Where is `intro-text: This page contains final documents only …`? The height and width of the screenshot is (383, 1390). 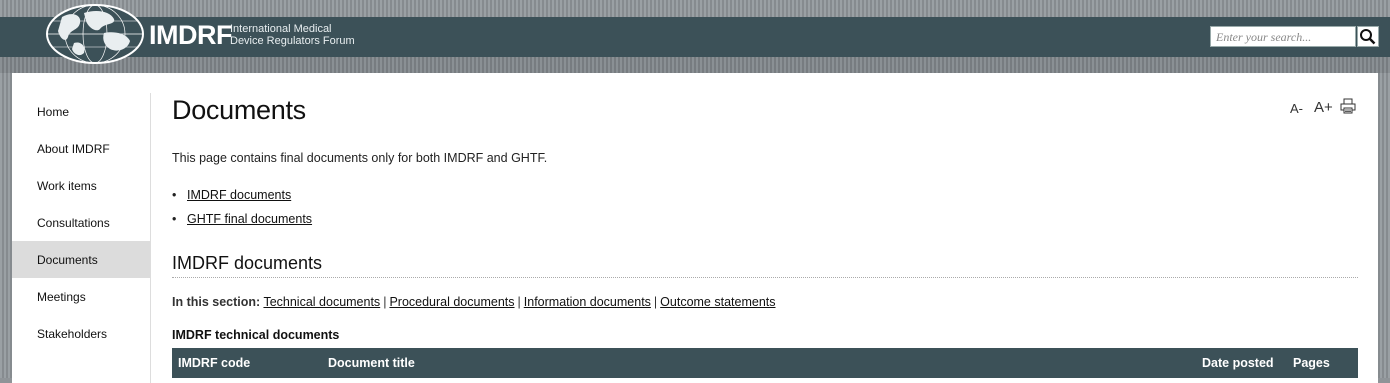 intro-text: This page contains final documents only … is located at coordinates (360, 158).